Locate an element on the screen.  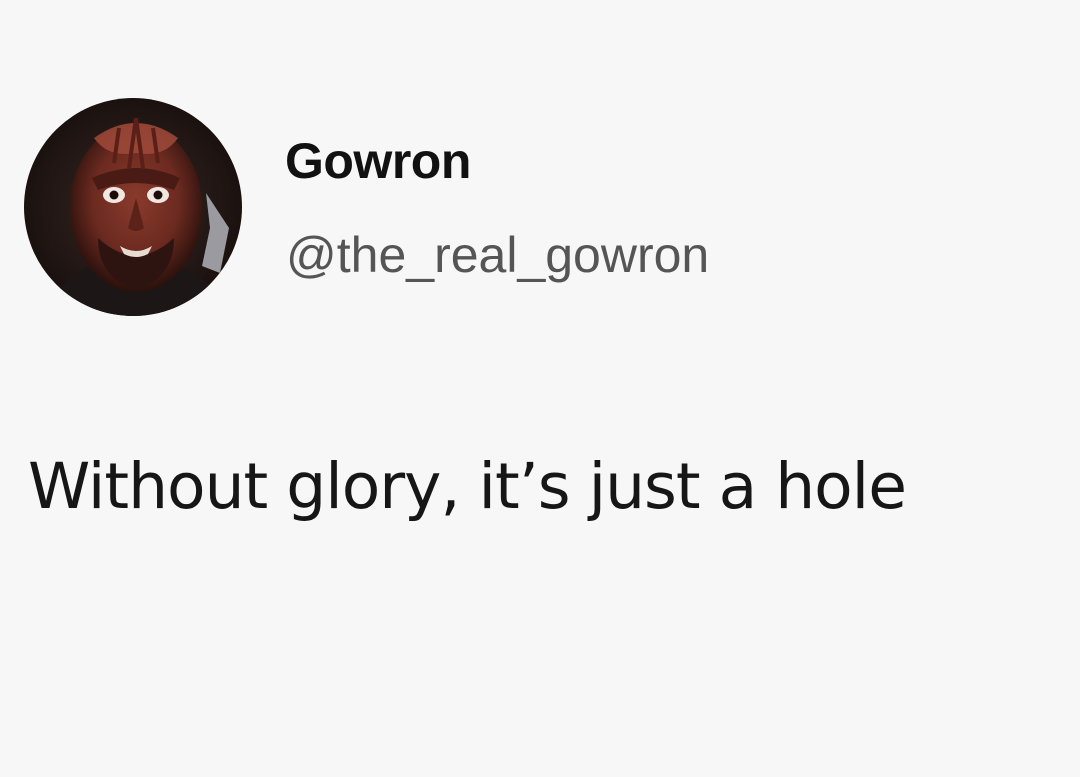
post-body-text: Without glory, it’s just a hole is located at coordinates (467, 486).